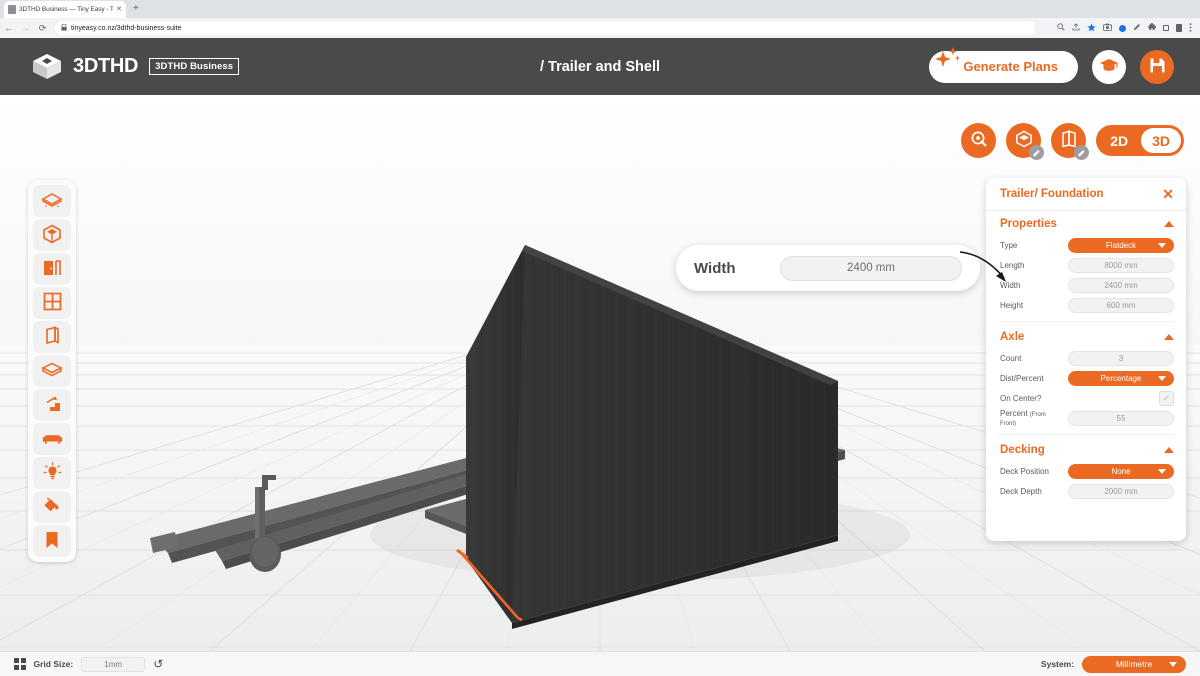 The image size is (1200, 676). What do you see at coordinates (1052, 194) in the screenshot?
I see `panel-title: Trailer/ Foundation` at bounding box center [1052, 194].